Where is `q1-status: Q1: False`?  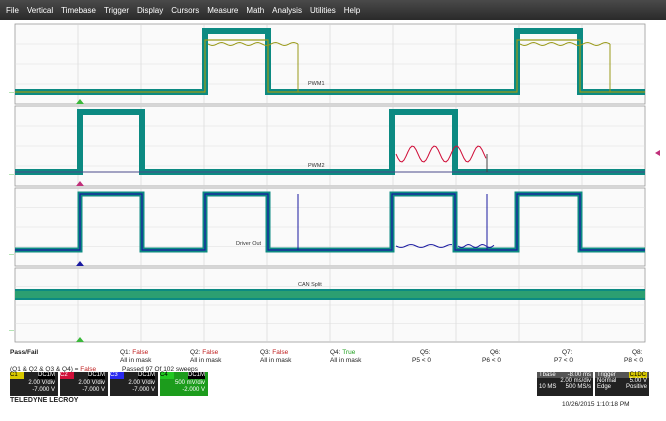 q1-status: Q1: False is located at coordinates (134, 352).